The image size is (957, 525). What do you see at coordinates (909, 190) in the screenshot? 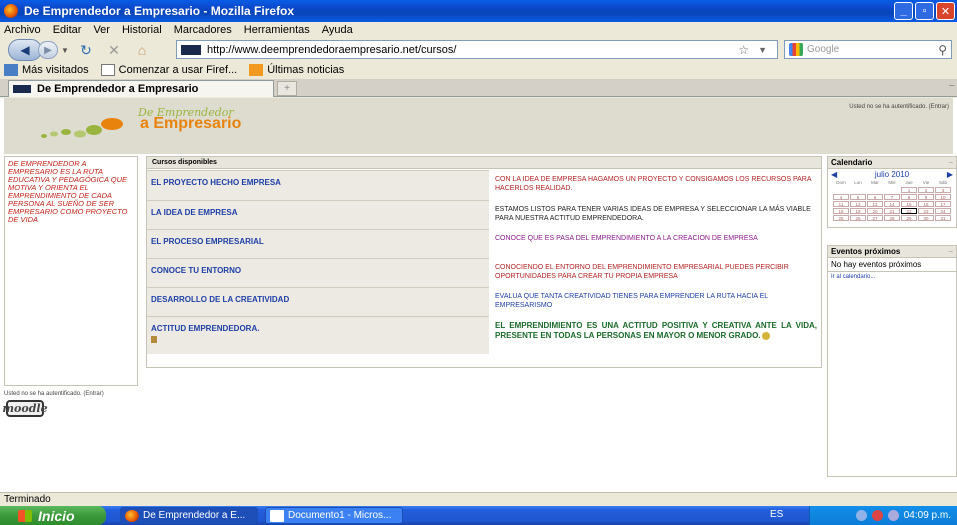
I see `calendar-day: 1` at bounding box center [909, 190].